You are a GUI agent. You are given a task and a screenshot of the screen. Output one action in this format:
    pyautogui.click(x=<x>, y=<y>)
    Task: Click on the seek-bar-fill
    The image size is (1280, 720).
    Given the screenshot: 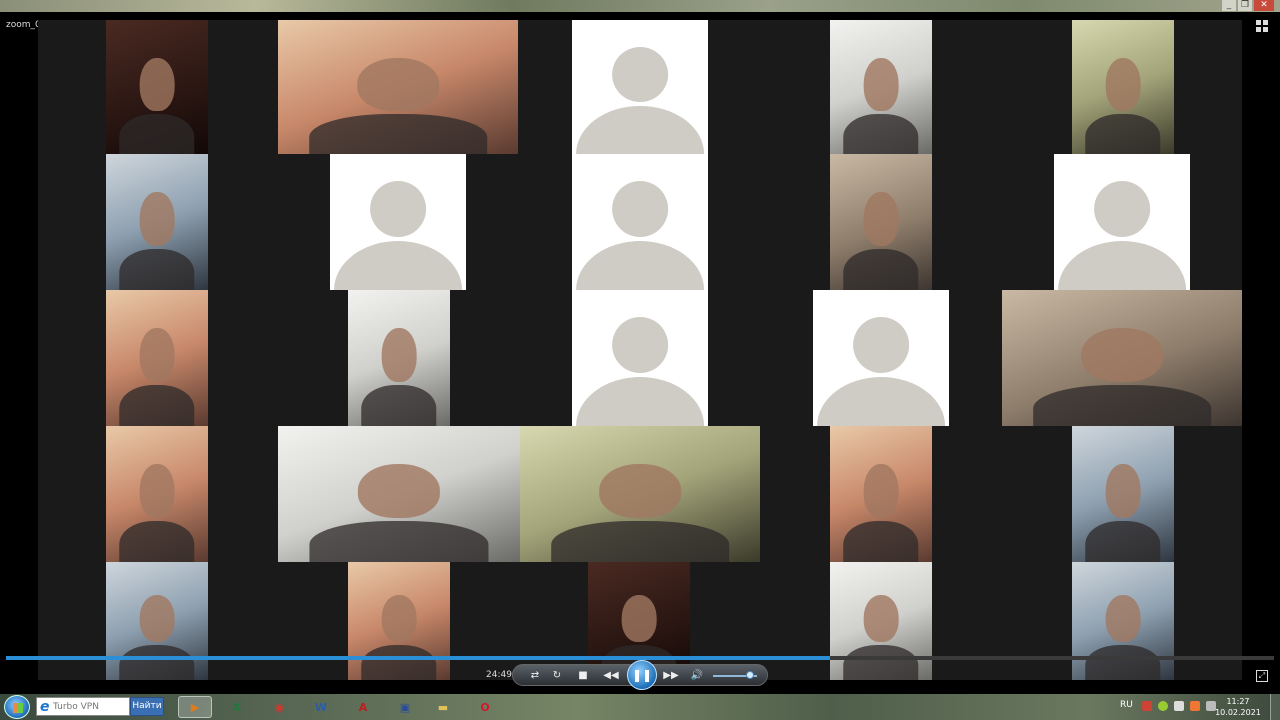 What is the action you would take?
    pyautogui.click(x=418, y=658)
    